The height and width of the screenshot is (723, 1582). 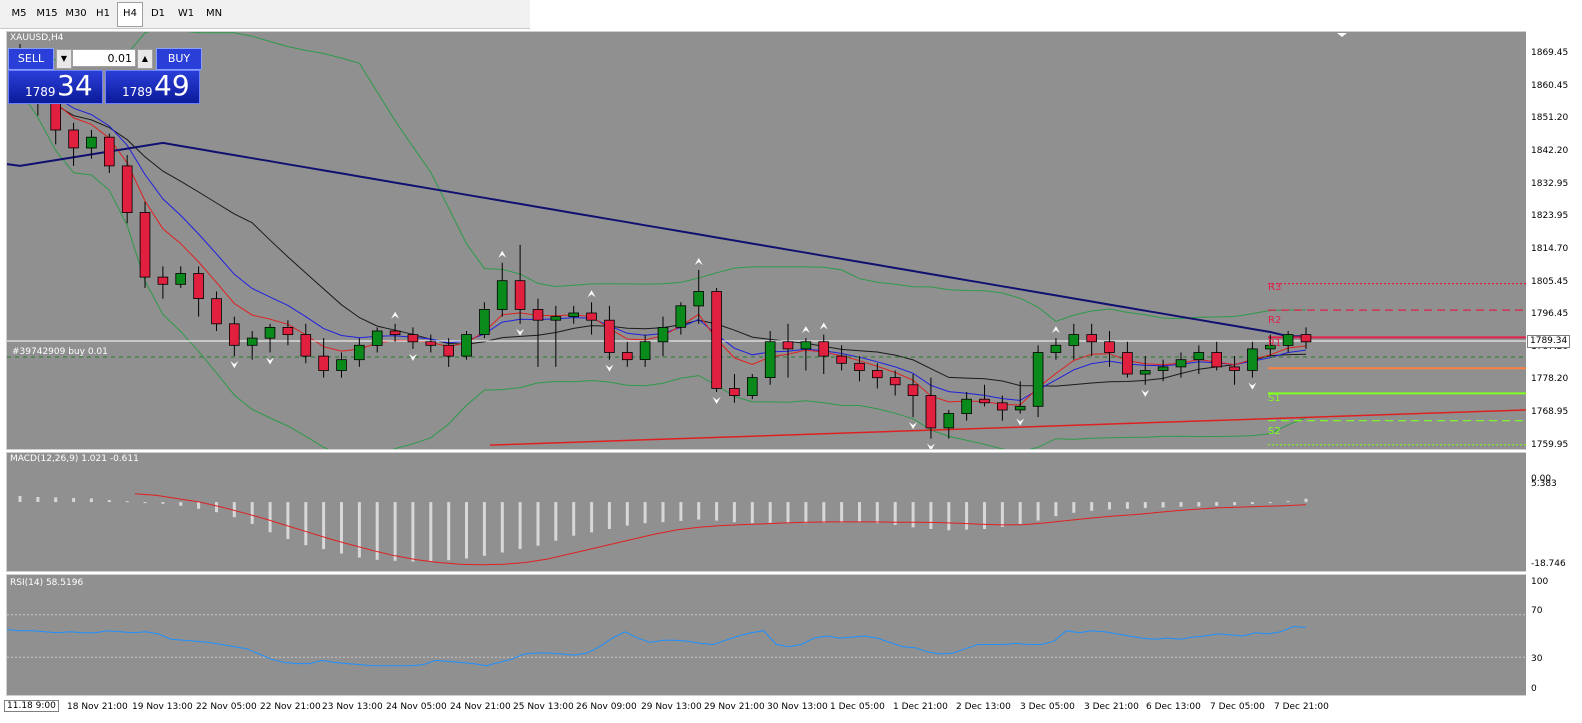 What do you see at coordinates (145, 59) in the screenshot?
I see `lot-increase-icon: ▲` at bounding box center [145, 59].